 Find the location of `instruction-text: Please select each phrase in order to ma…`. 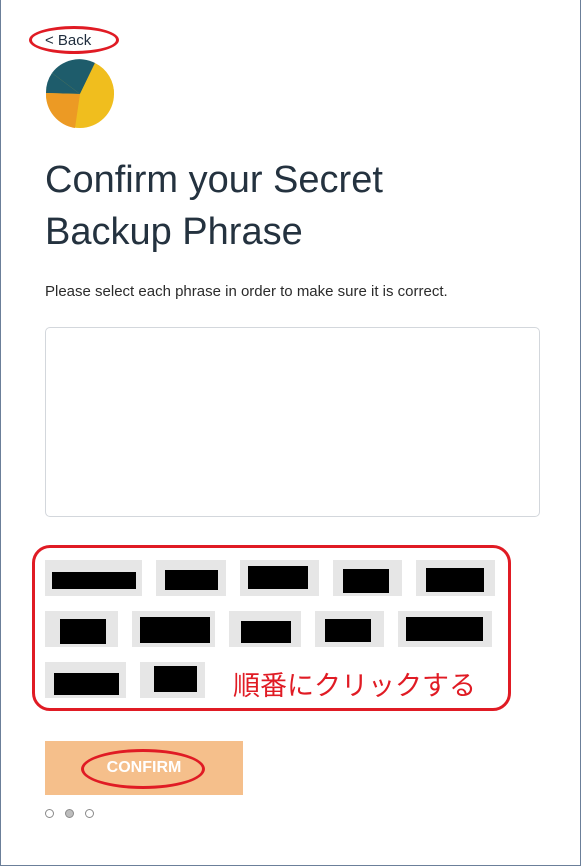

instruction-text: Please select each phrase in order to ma… is located at coordinates (246, 291).